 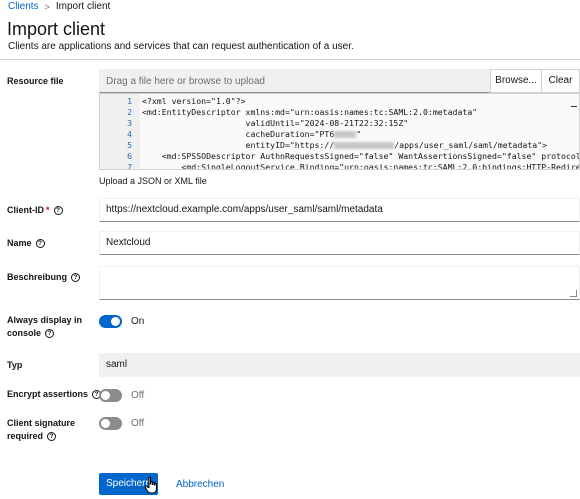 What do you see at coordinates (573, 293) in the screenshot?
I see `resize-grip-icon` at bounding box center [573, 293].